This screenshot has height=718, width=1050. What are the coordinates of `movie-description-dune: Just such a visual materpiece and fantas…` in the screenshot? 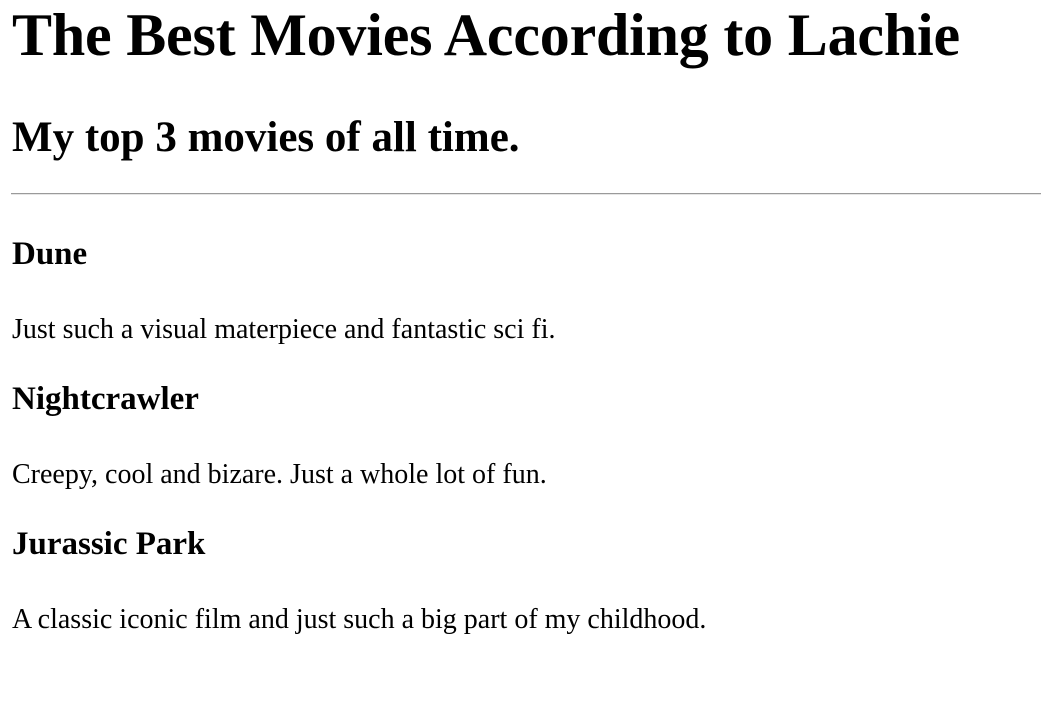 It's located at (284, 329).